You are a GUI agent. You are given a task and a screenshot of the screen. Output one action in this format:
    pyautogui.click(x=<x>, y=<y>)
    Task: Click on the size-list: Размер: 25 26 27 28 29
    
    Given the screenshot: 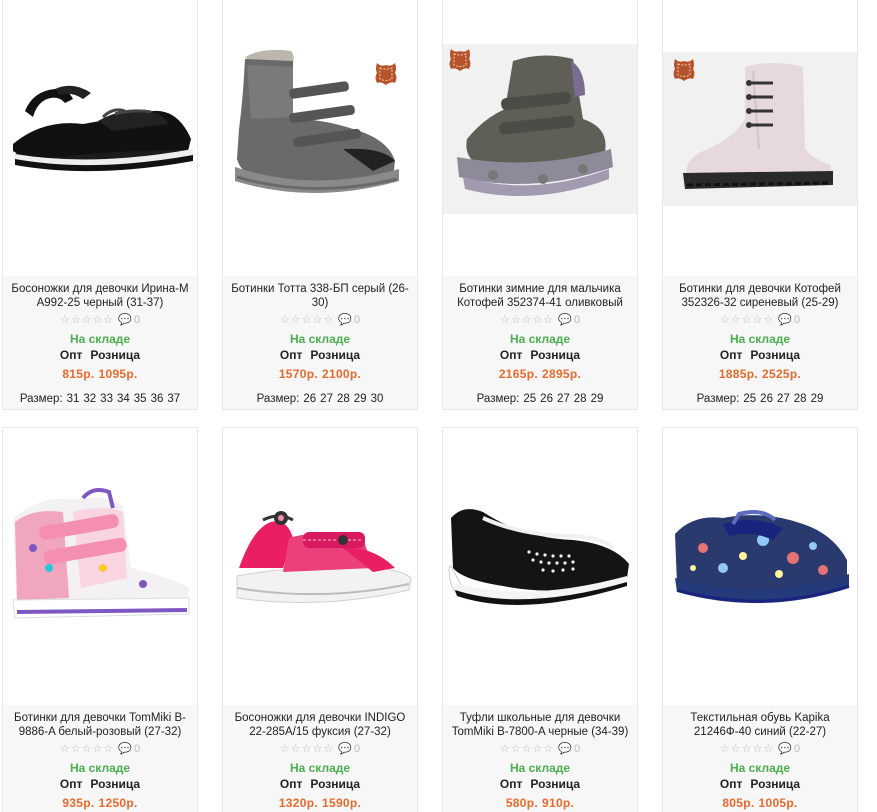 What is the action you would take?
    pyautogui.click(x=540, y=399)
    